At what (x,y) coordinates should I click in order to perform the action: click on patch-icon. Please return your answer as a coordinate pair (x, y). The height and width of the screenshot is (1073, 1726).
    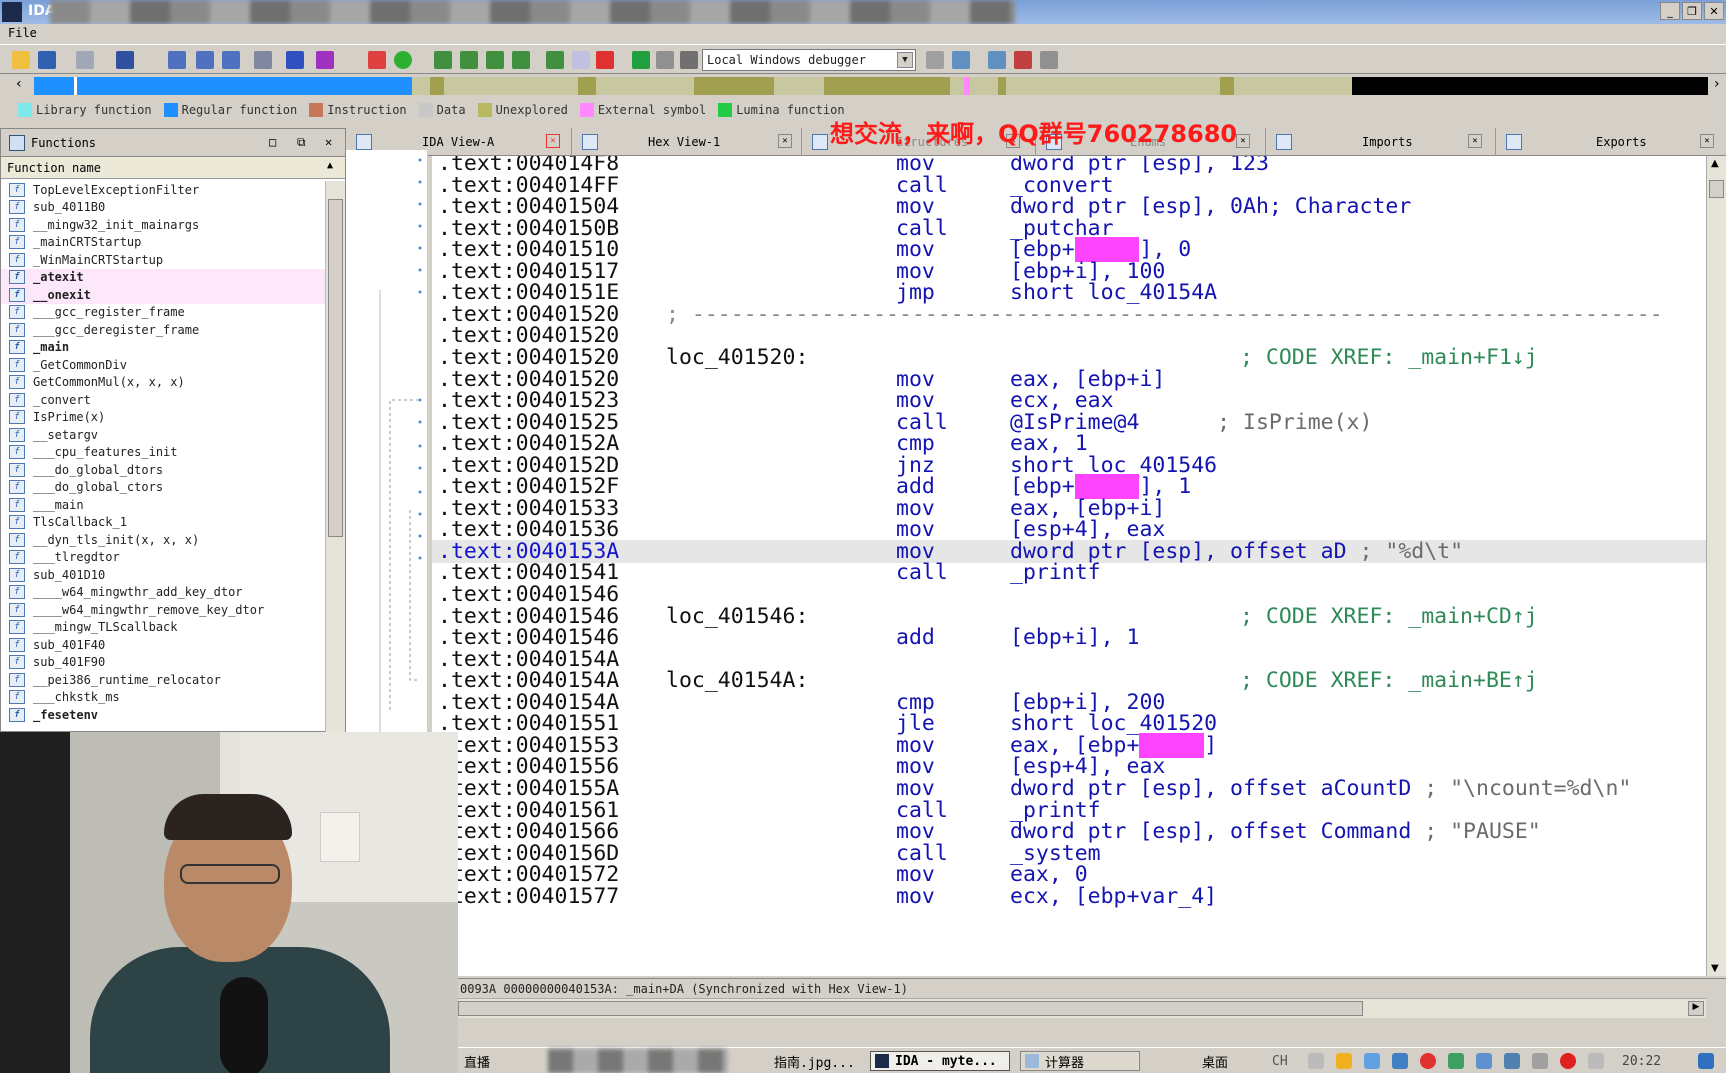
    Looking at the image, I should click on (495, 60).